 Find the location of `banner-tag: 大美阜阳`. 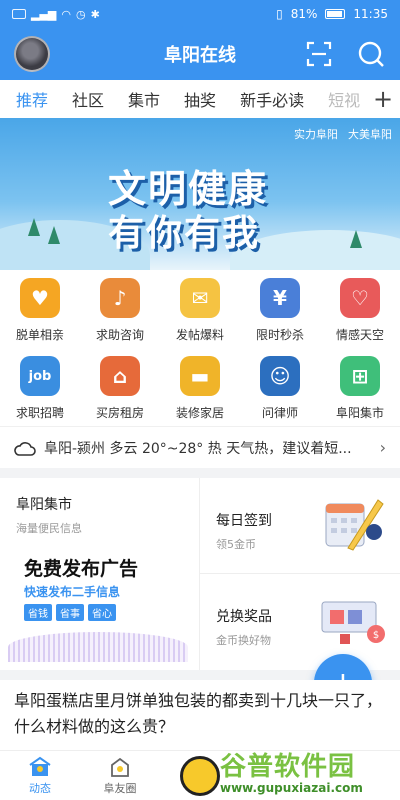

banner-tag: 大美阜阳 is located at coordinates (370, 134).